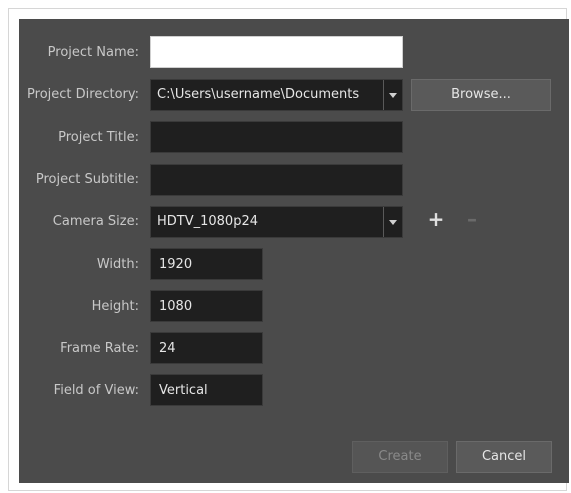 Image resolution: width=571 pixels, height=493 pixels. I want to click on camera-size-combo: HDTV_1080p24, so click(276, 222).